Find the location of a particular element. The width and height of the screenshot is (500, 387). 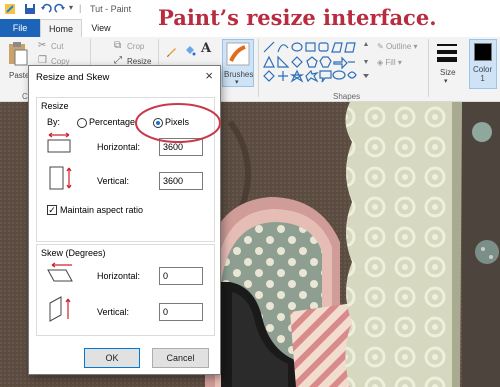

ok-button: OK is located at coordinates (112, 358).